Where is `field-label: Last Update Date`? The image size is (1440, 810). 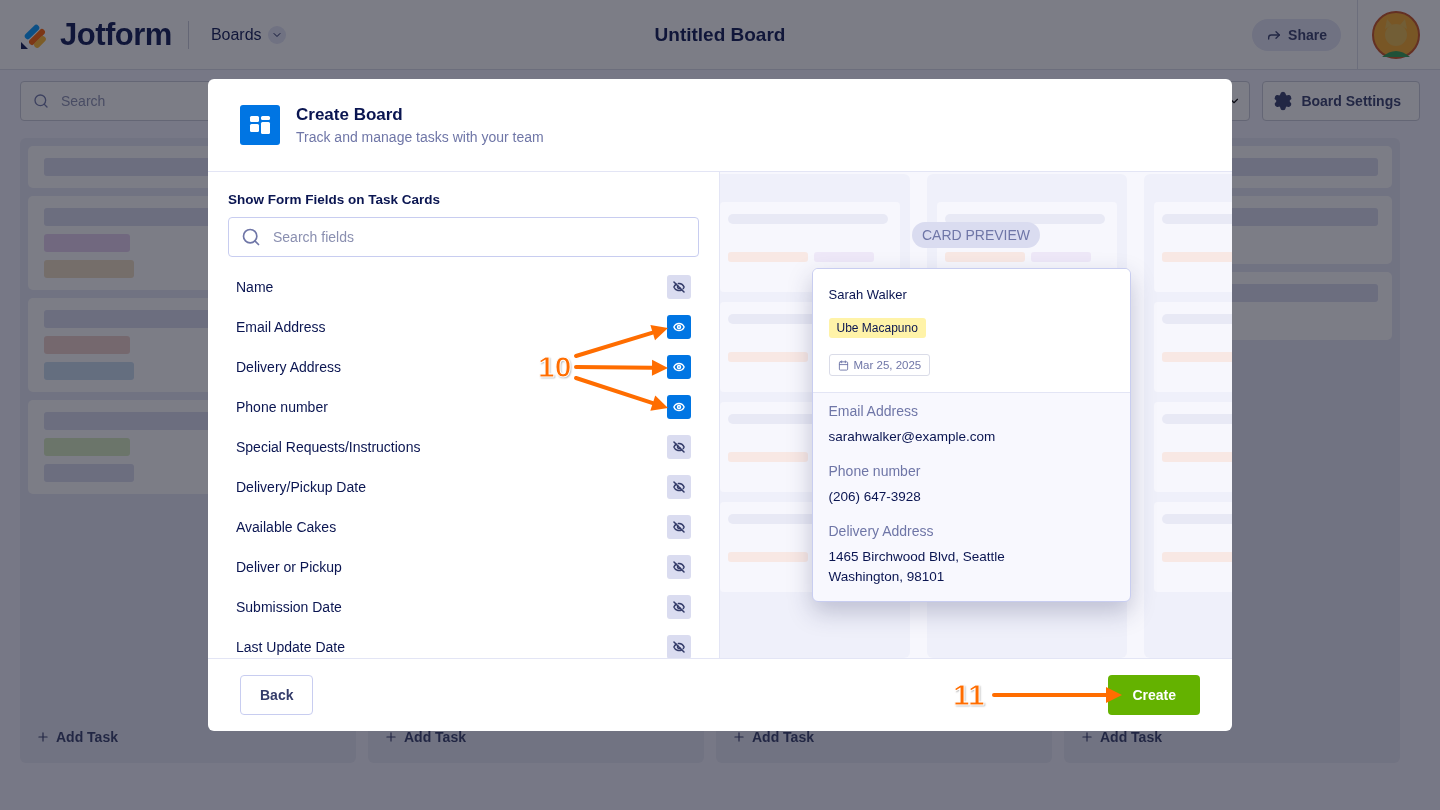
field-label: Last Update Date is located at coordinates (290, 647).